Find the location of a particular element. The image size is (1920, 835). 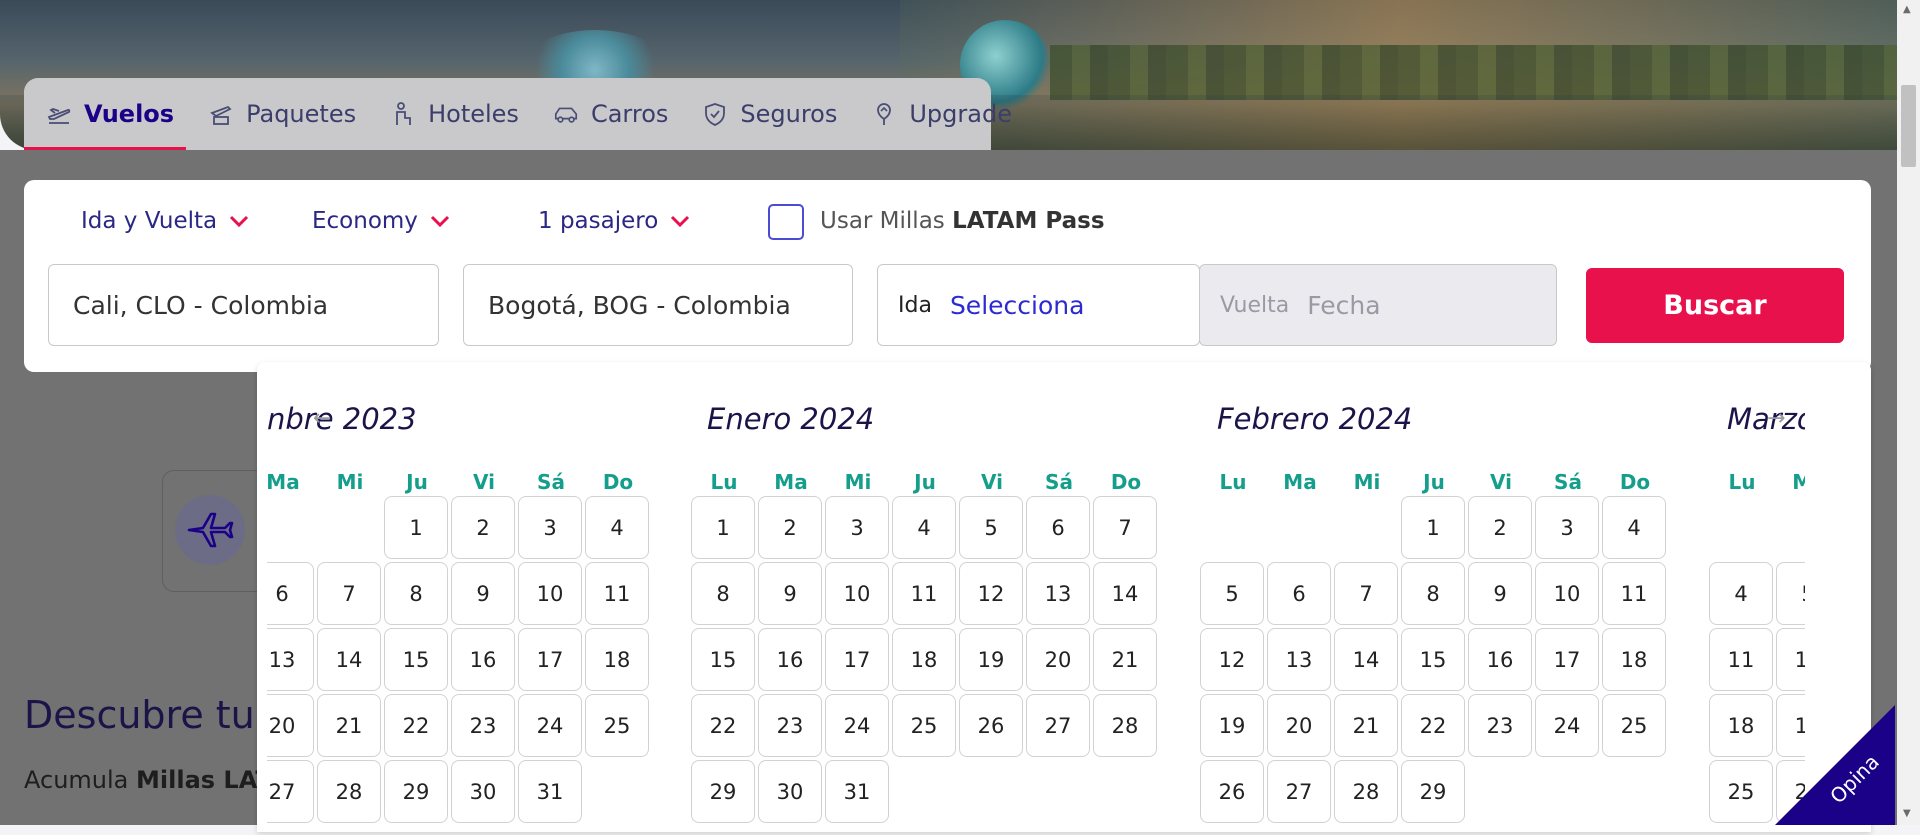

tab-upgrade: Upgrade is located at coordinates (936, 114).